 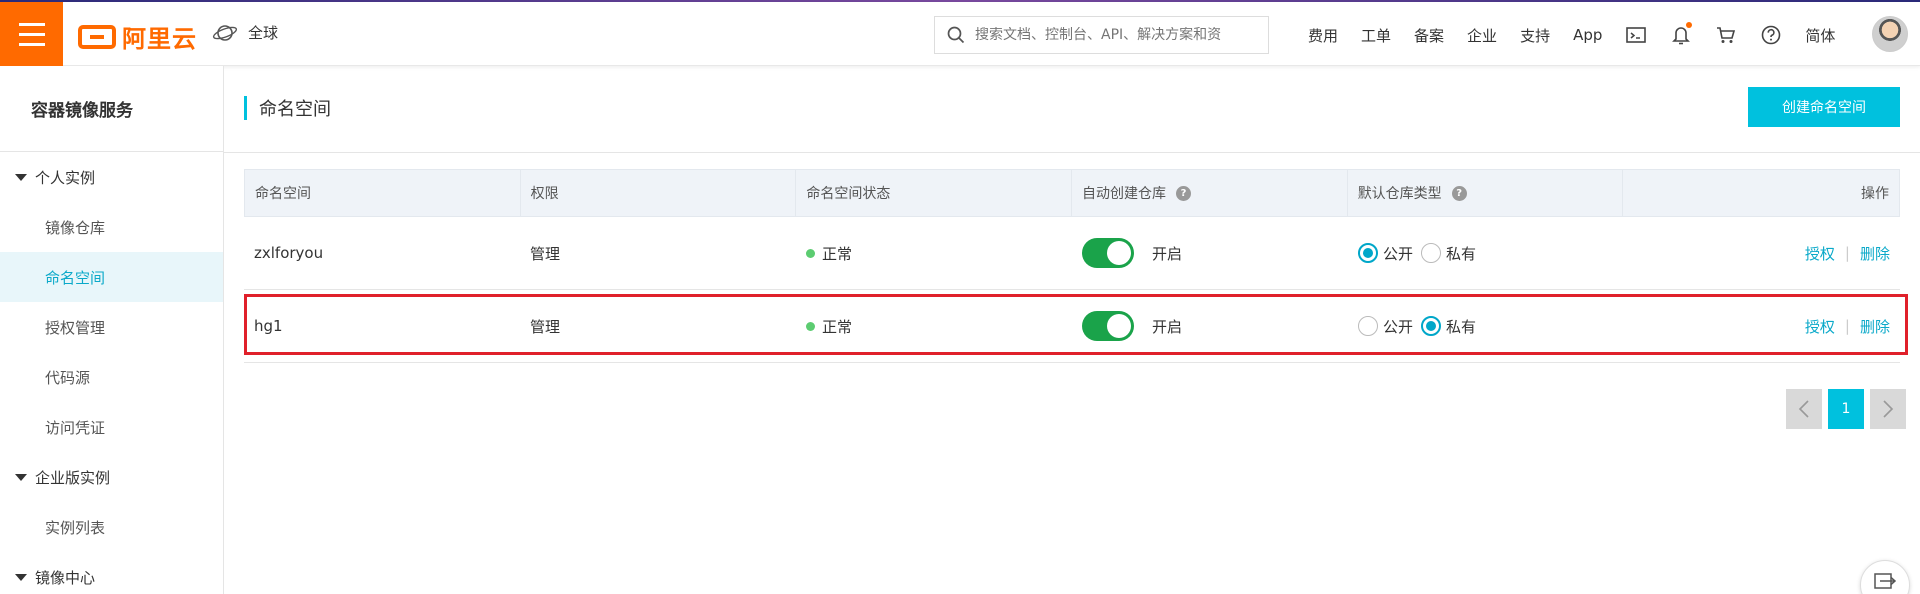 What do you see at coordinates (289, 253) in the screenshot?
I see `namespace-name: zxlforyou` at bounding box center [289, 253].